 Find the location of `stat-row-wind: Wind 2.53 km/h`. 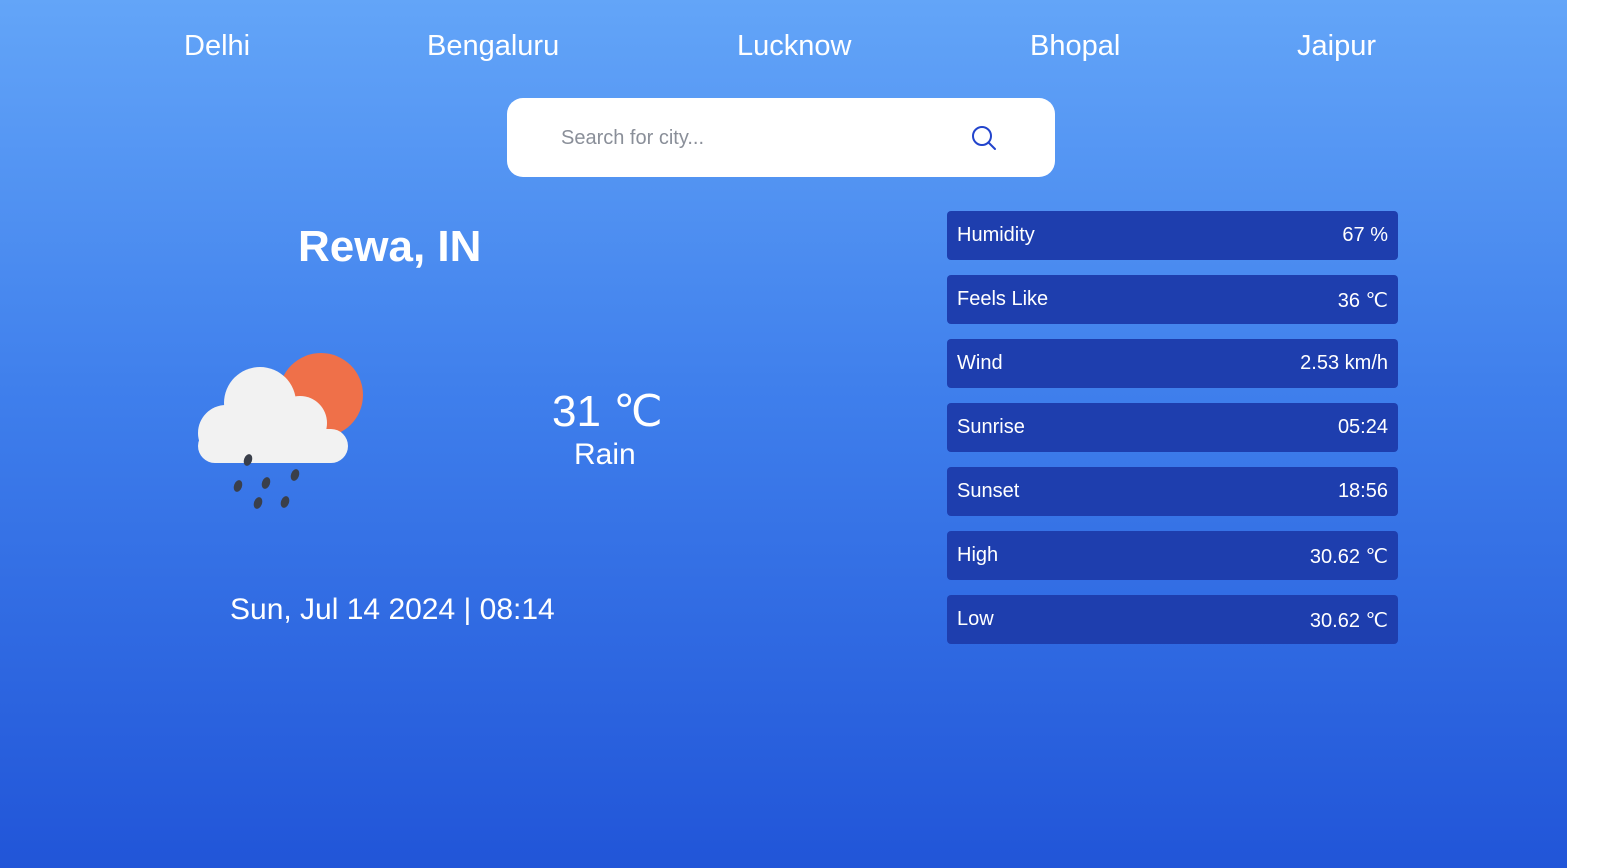

stat-row-wind: Wind 2.53 km/h is located at coordinates (1172, 363).